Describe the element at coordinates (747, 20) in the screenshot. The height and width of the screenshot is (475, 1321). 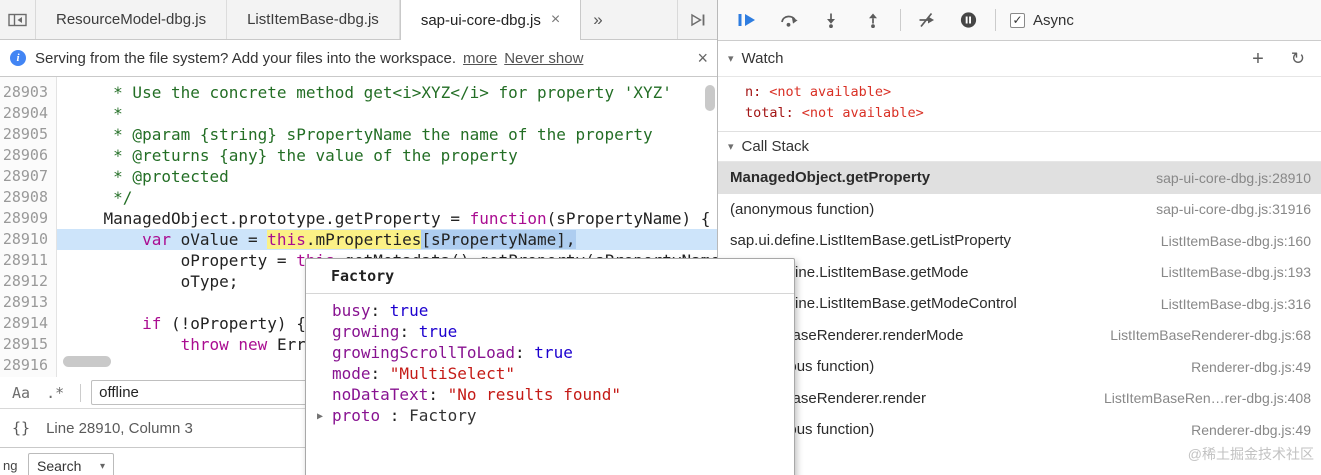
I see `resume-button` at that location.